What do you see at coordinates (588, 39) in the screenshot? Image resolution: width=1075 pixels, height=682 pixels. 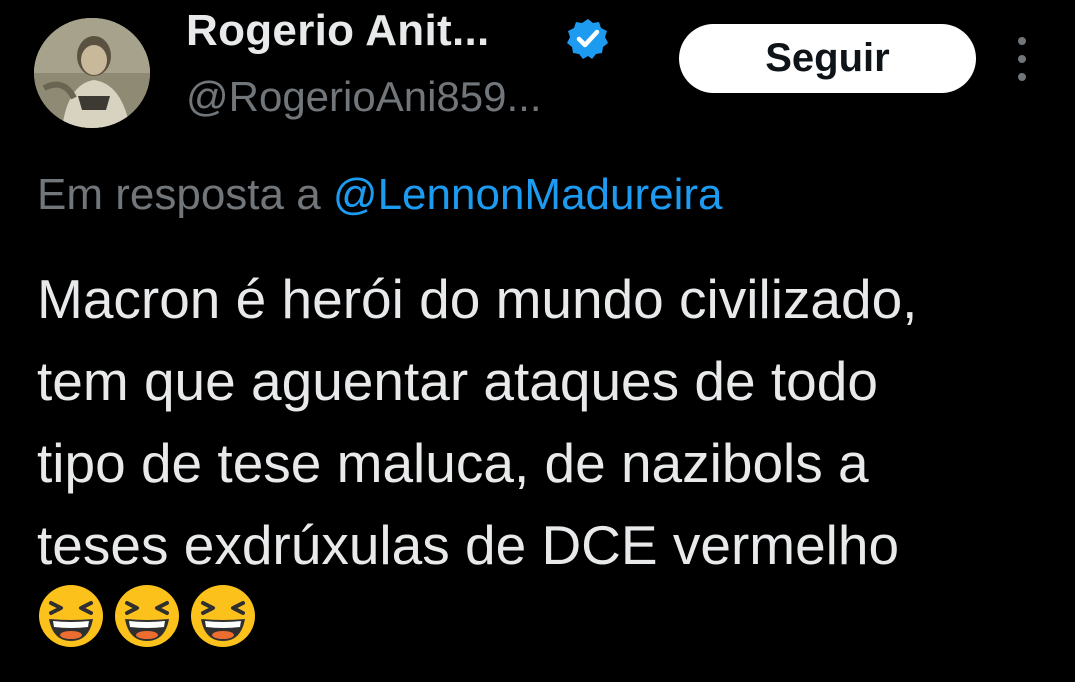 I see `verified-badge-icon` at bounding box center [588, 39].